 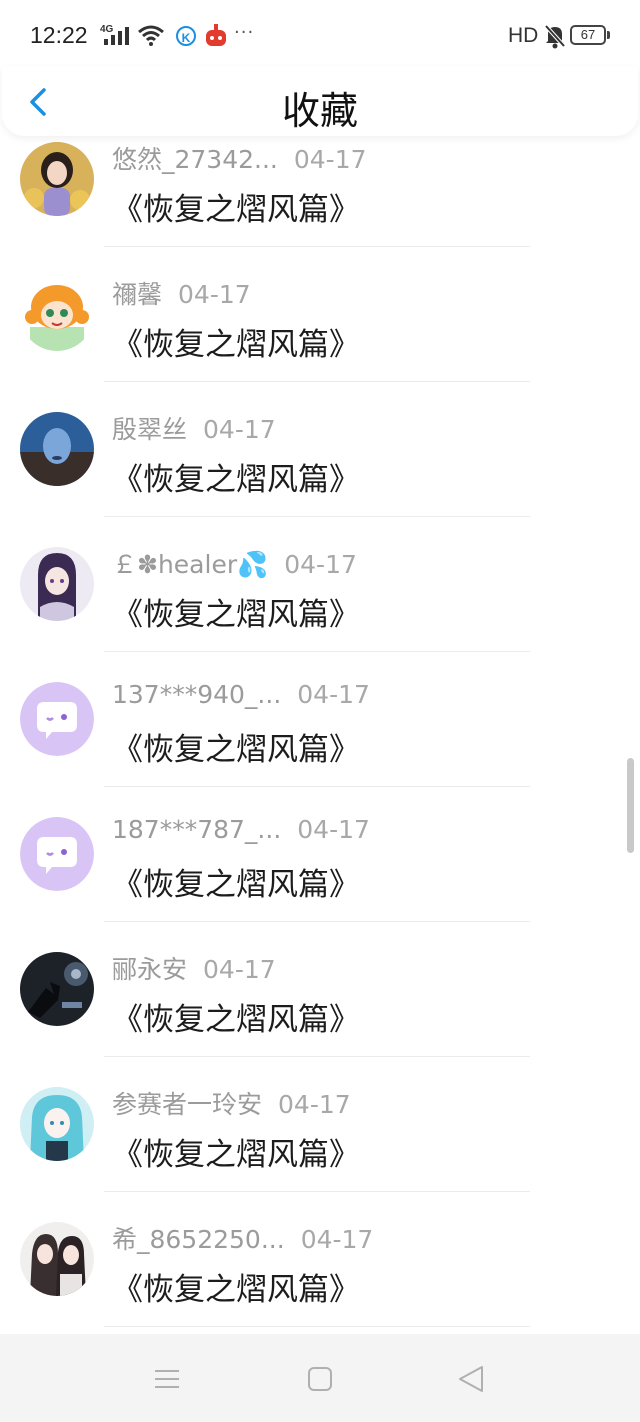 I want to click on meta-line: 137***940_... 04-17, so click(x=241, y=694).